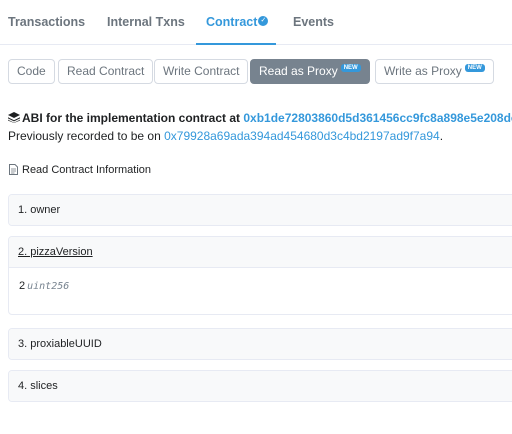 This screenshot has width=512, height=434. Describe the element at coordinates (14, 117) in the screenshot. I see `layers-icon` at that location.